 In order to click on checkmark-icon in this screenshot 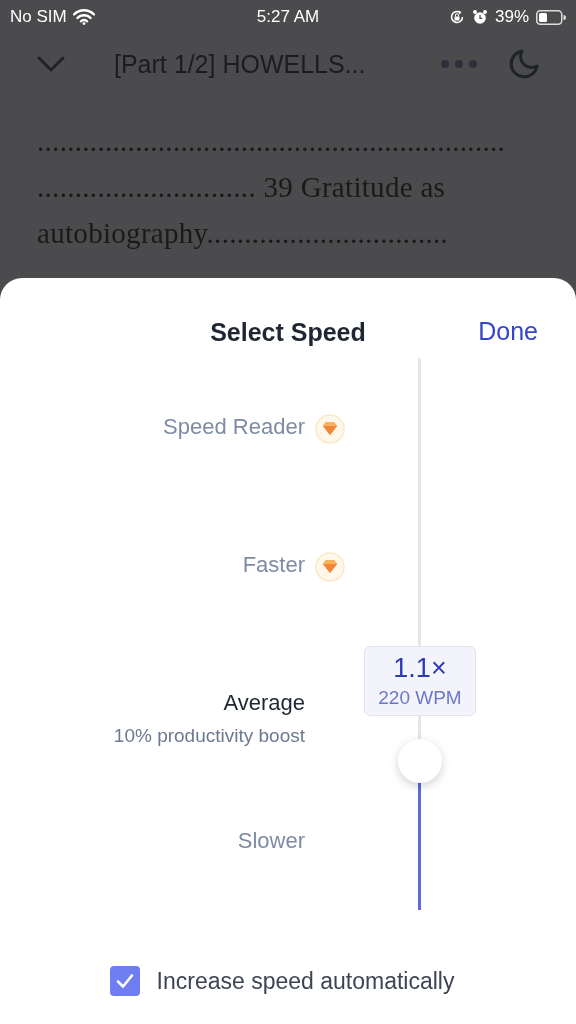, I will do `click(124, 981)`.